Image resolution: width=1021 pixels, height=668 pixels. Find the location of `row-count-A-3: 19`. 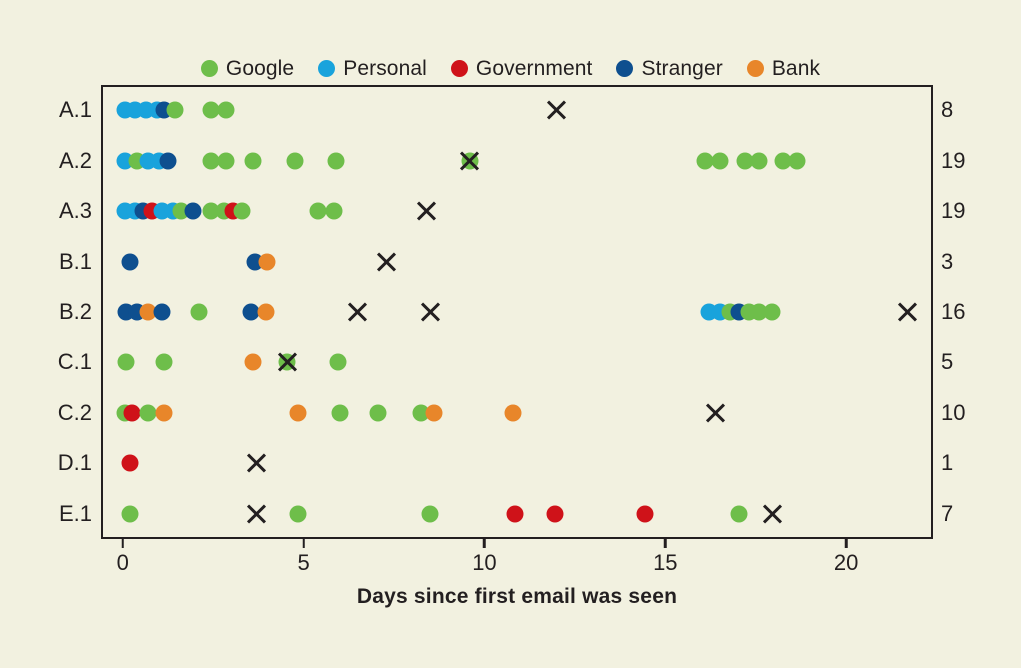

row-count-A-3: 19 is located at coordinates (953, 211).